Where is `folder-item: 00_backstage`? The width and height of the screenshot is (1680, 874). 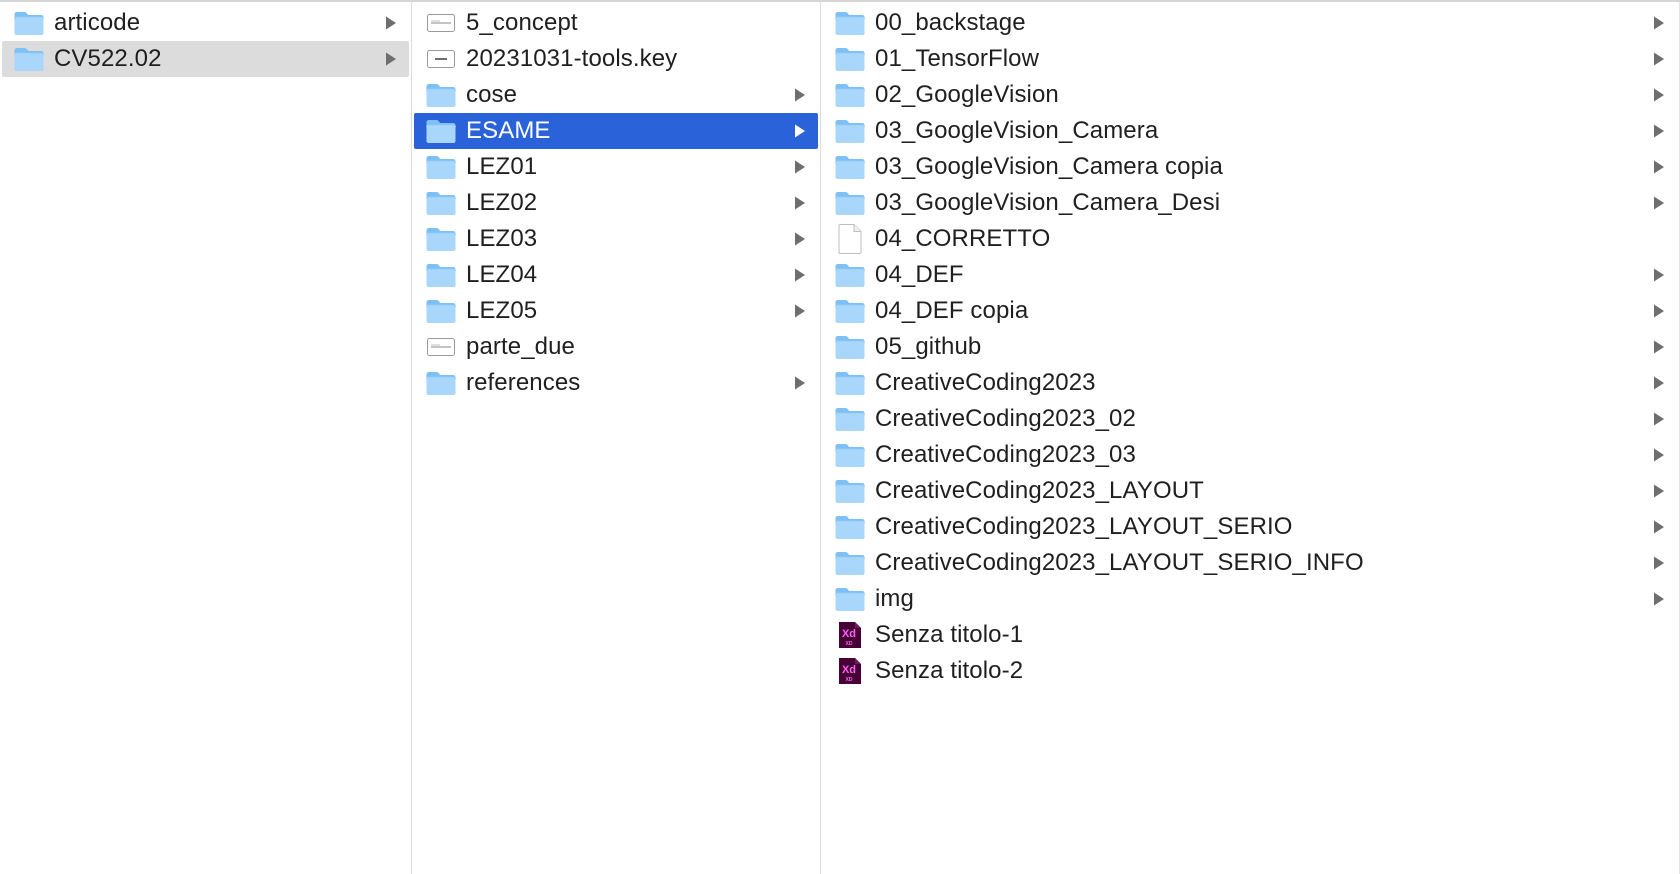
folder-item: 00_backstage is located at coordinates (1250, 23).